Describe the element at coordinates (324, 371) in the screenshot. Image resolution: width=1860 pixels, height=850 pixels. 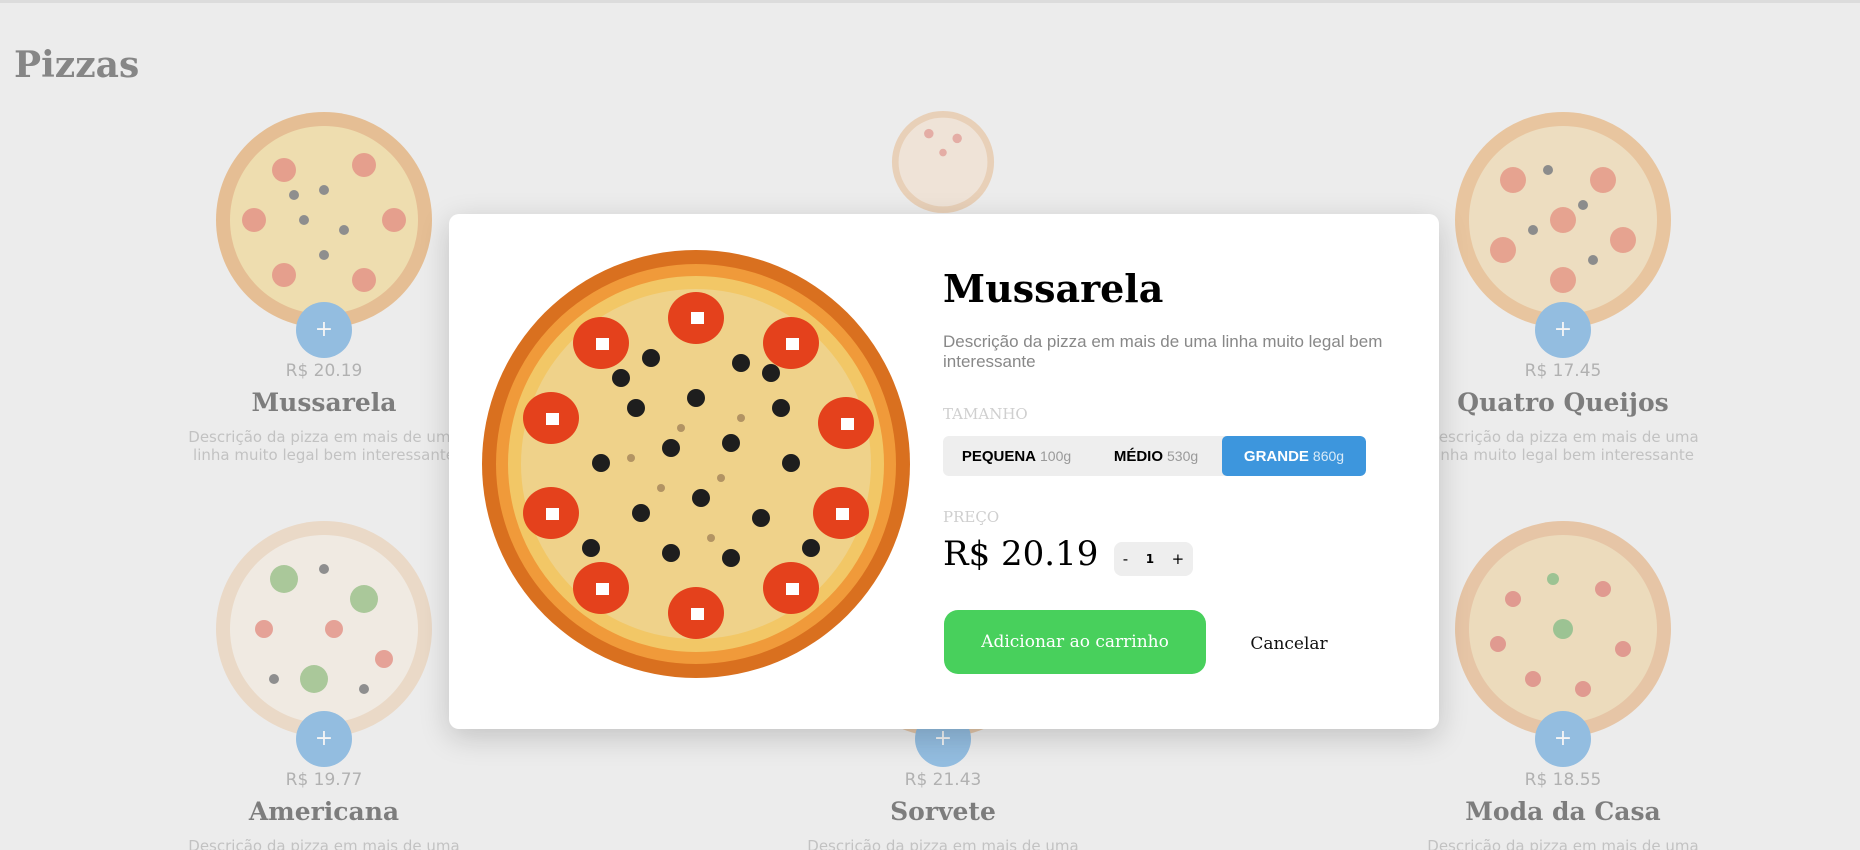
I see `pizza-price: R$ 20.19` at that location.